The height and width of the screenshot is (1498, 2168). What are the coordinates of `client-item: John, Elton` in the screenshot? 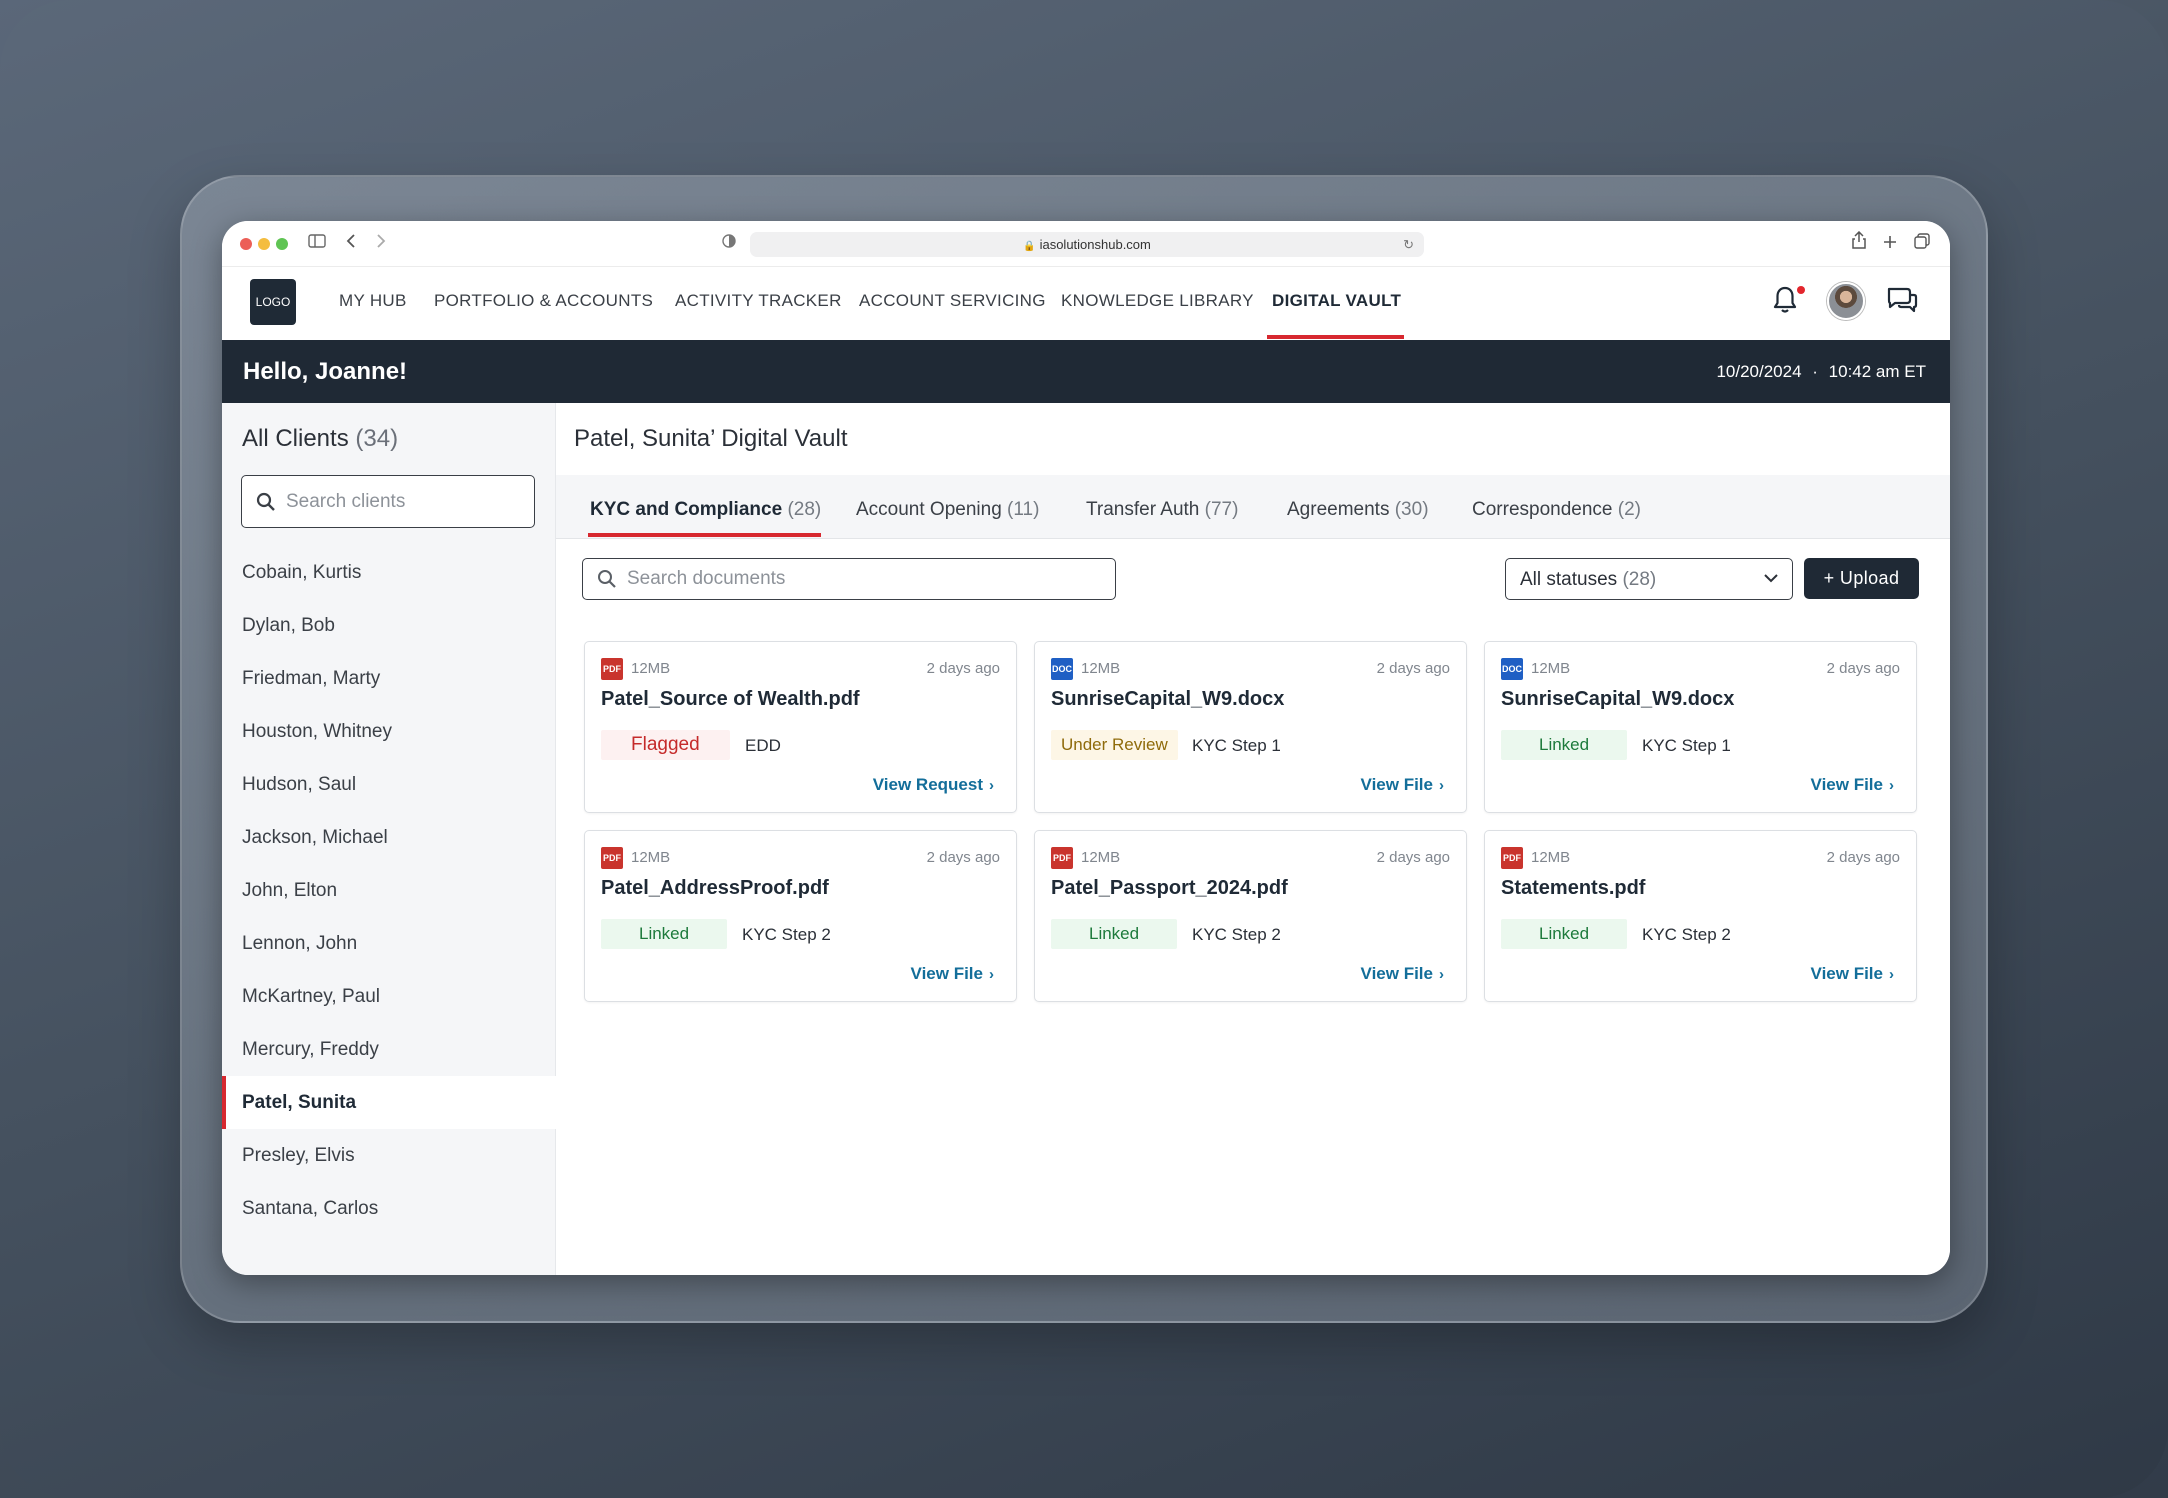 It's located at (389, 890).